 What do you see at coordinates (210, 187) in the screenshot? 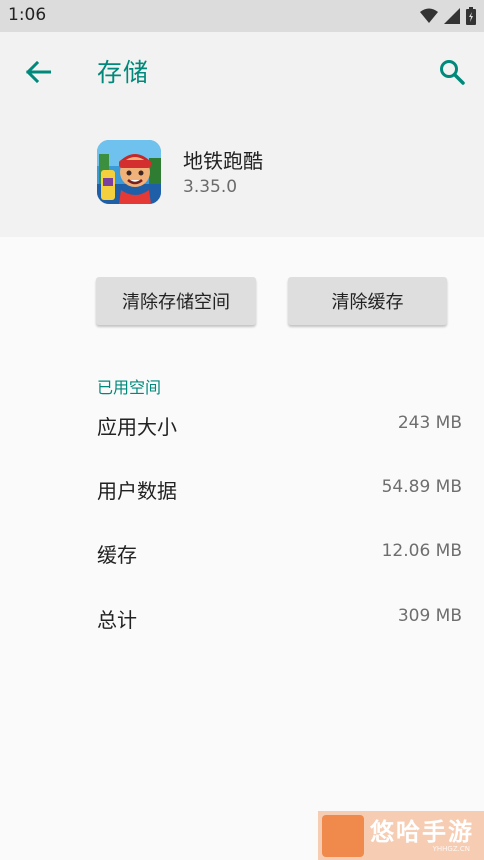
I see `app-version: 3.35.0` at bounding box center [210, 187].